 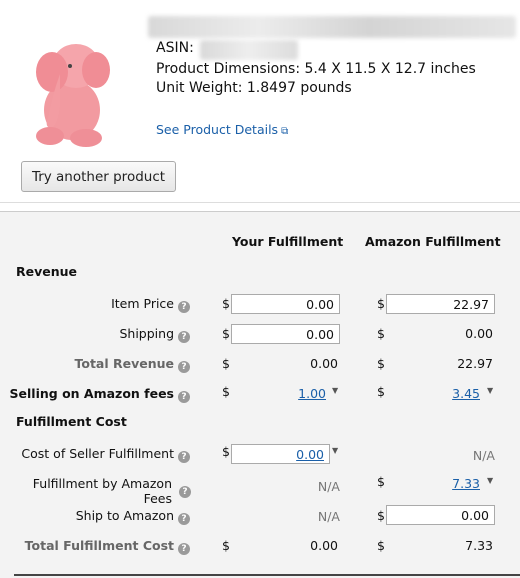 I want to click on label-total-revenue: Total Revenue?, so click(x=132, y=364).